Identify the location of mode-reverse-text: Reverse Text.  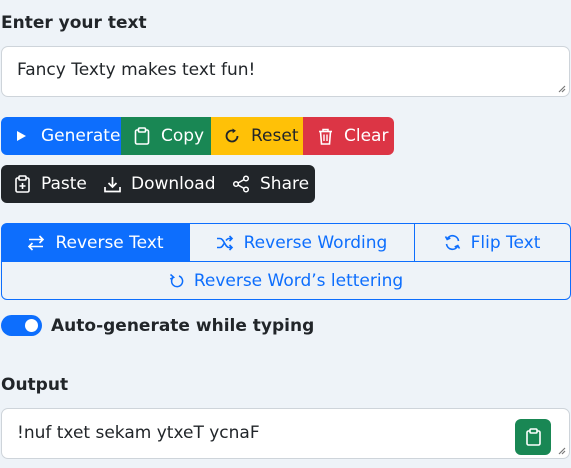
(95, 242).